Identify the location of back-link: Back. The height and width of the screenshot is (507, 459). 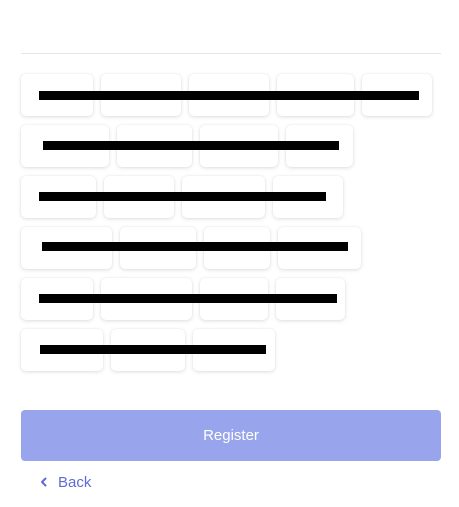
(65, 482).